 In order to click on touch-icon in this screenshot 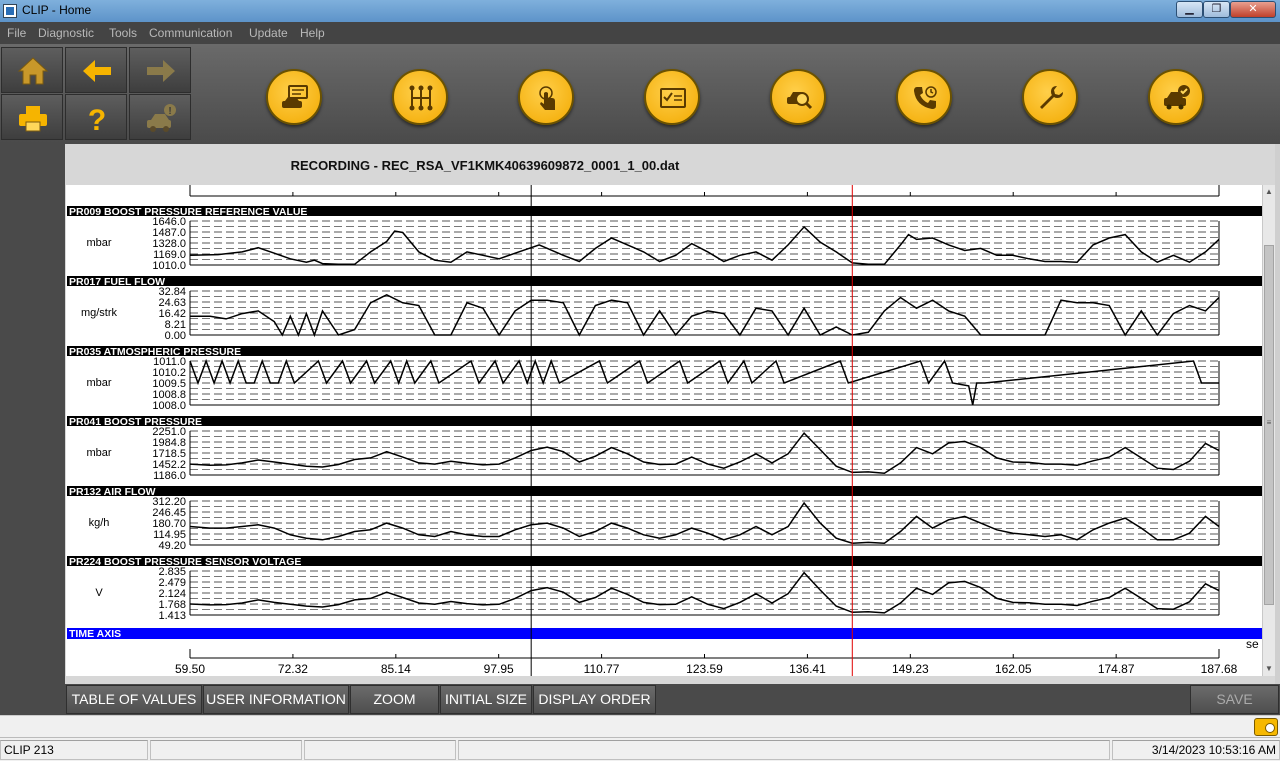, I will do `click(547, 98)`.